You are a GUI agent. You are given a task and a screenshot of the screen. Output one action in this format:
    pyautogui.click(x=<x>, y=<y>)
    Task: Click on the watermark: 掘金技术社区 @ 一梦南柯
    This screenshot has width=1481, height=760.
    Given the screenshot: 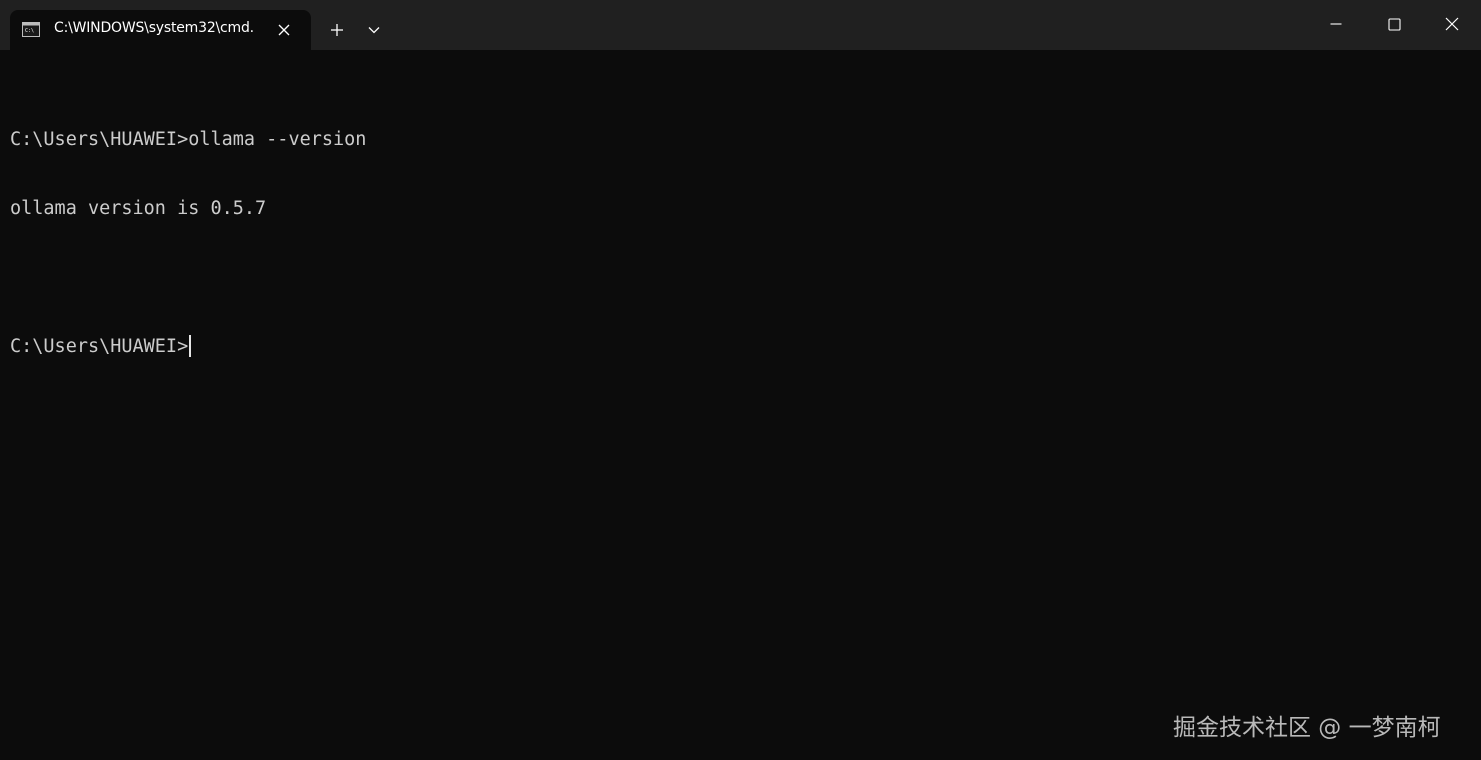 What is the action you would take?
    pyautogui.click(x=1307, y=728)
    